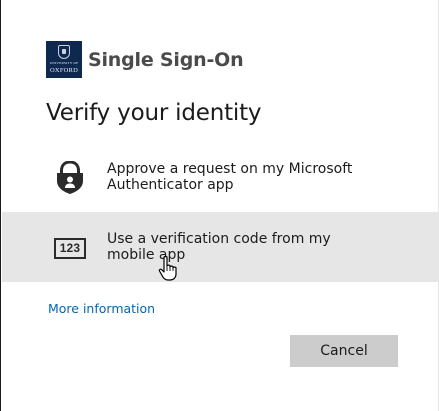 The image size is (439, 411). I want to click on cancel-button: Cancel, so click(344, 351).